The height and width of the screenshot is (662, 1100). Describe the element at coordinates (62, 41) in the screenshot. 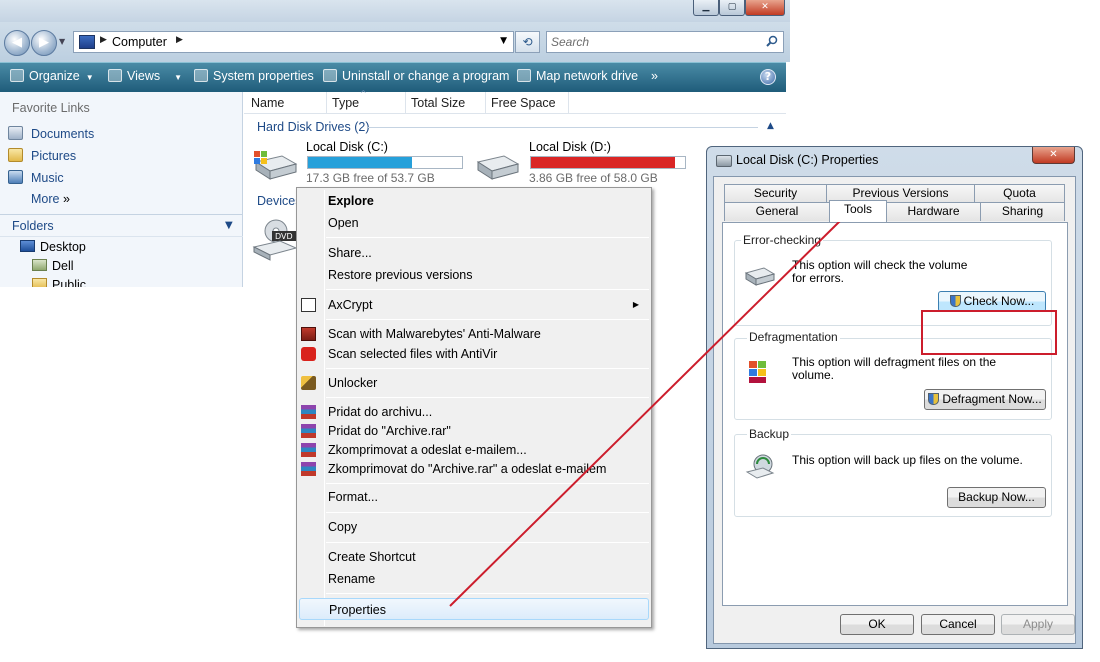

I see `recent-pages-dropdown-icon: ▼` at that location.